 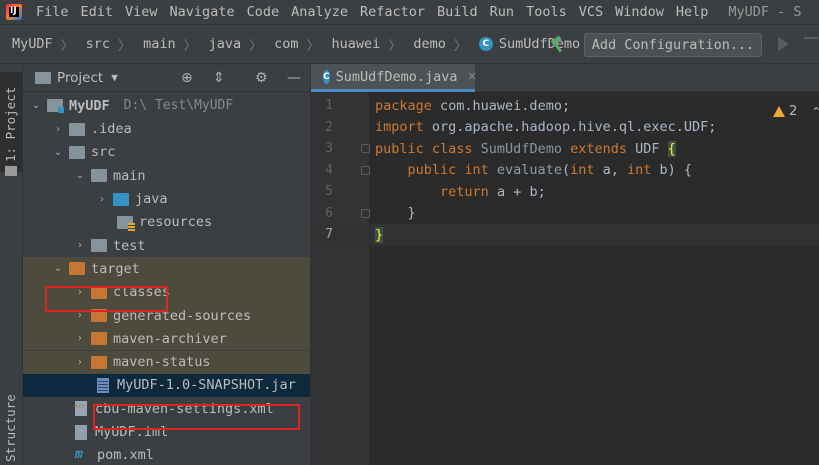 I want to click on line-number: 1, so click(x=329, y=106).